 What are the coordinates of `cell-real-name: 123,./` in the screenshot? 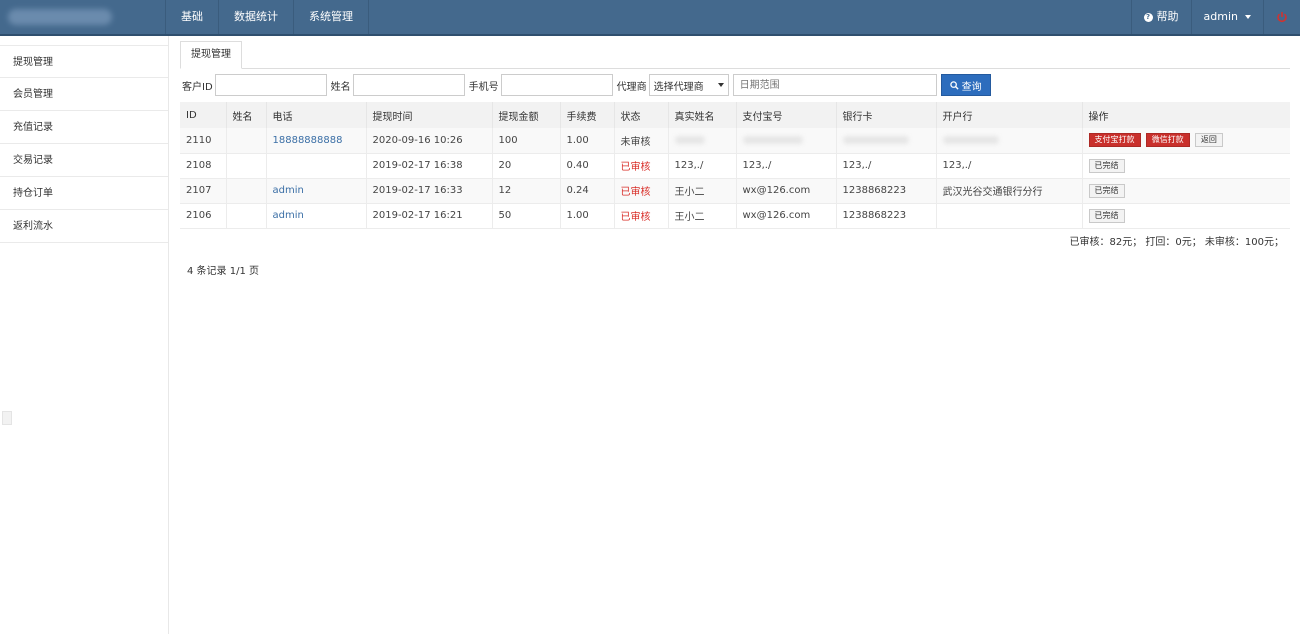 It's located at (701, 166).